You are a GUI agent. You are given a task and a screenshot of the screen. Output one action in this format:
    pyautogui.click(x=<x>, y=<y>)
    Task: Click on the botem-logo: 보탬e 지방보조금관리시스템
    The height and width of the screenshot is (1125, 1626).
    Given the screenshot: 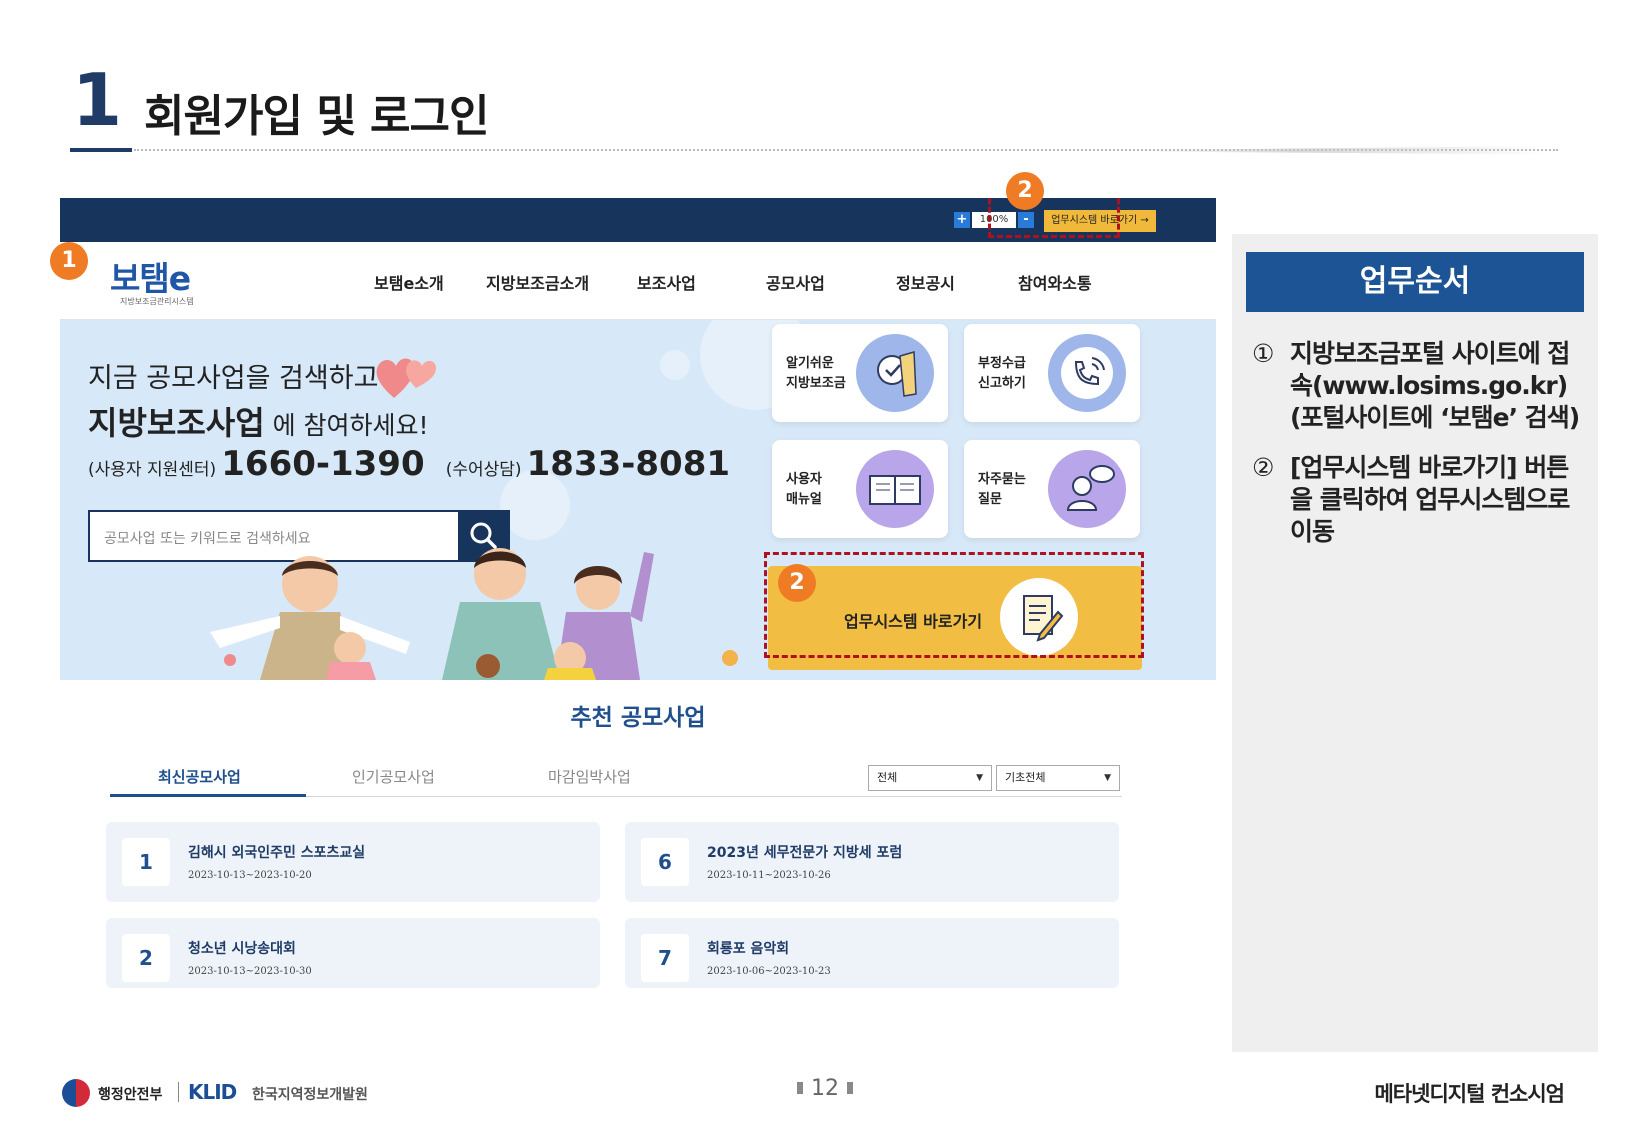 What is the action you would take?
    pyautogui.click(x=165, y=280)
    